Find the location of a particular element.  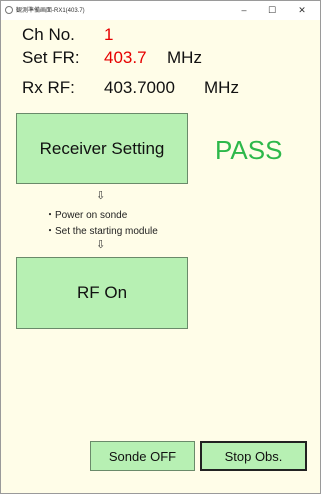

maximize-icon: ☐ is located at coordinates (272, 10).